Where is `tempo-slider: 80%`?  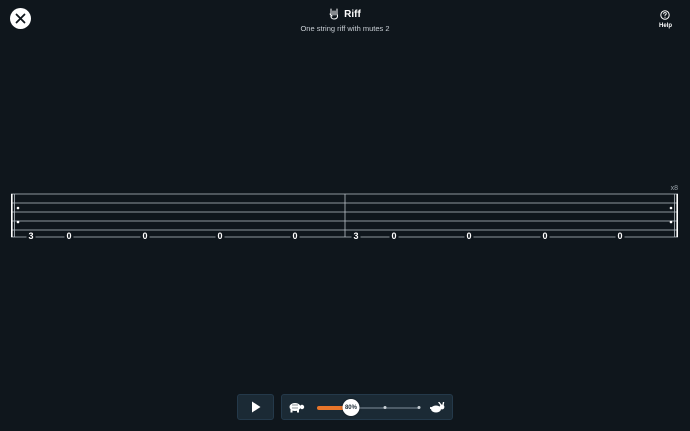 tempo-slider: 80% is located at coordinates (369, 407).